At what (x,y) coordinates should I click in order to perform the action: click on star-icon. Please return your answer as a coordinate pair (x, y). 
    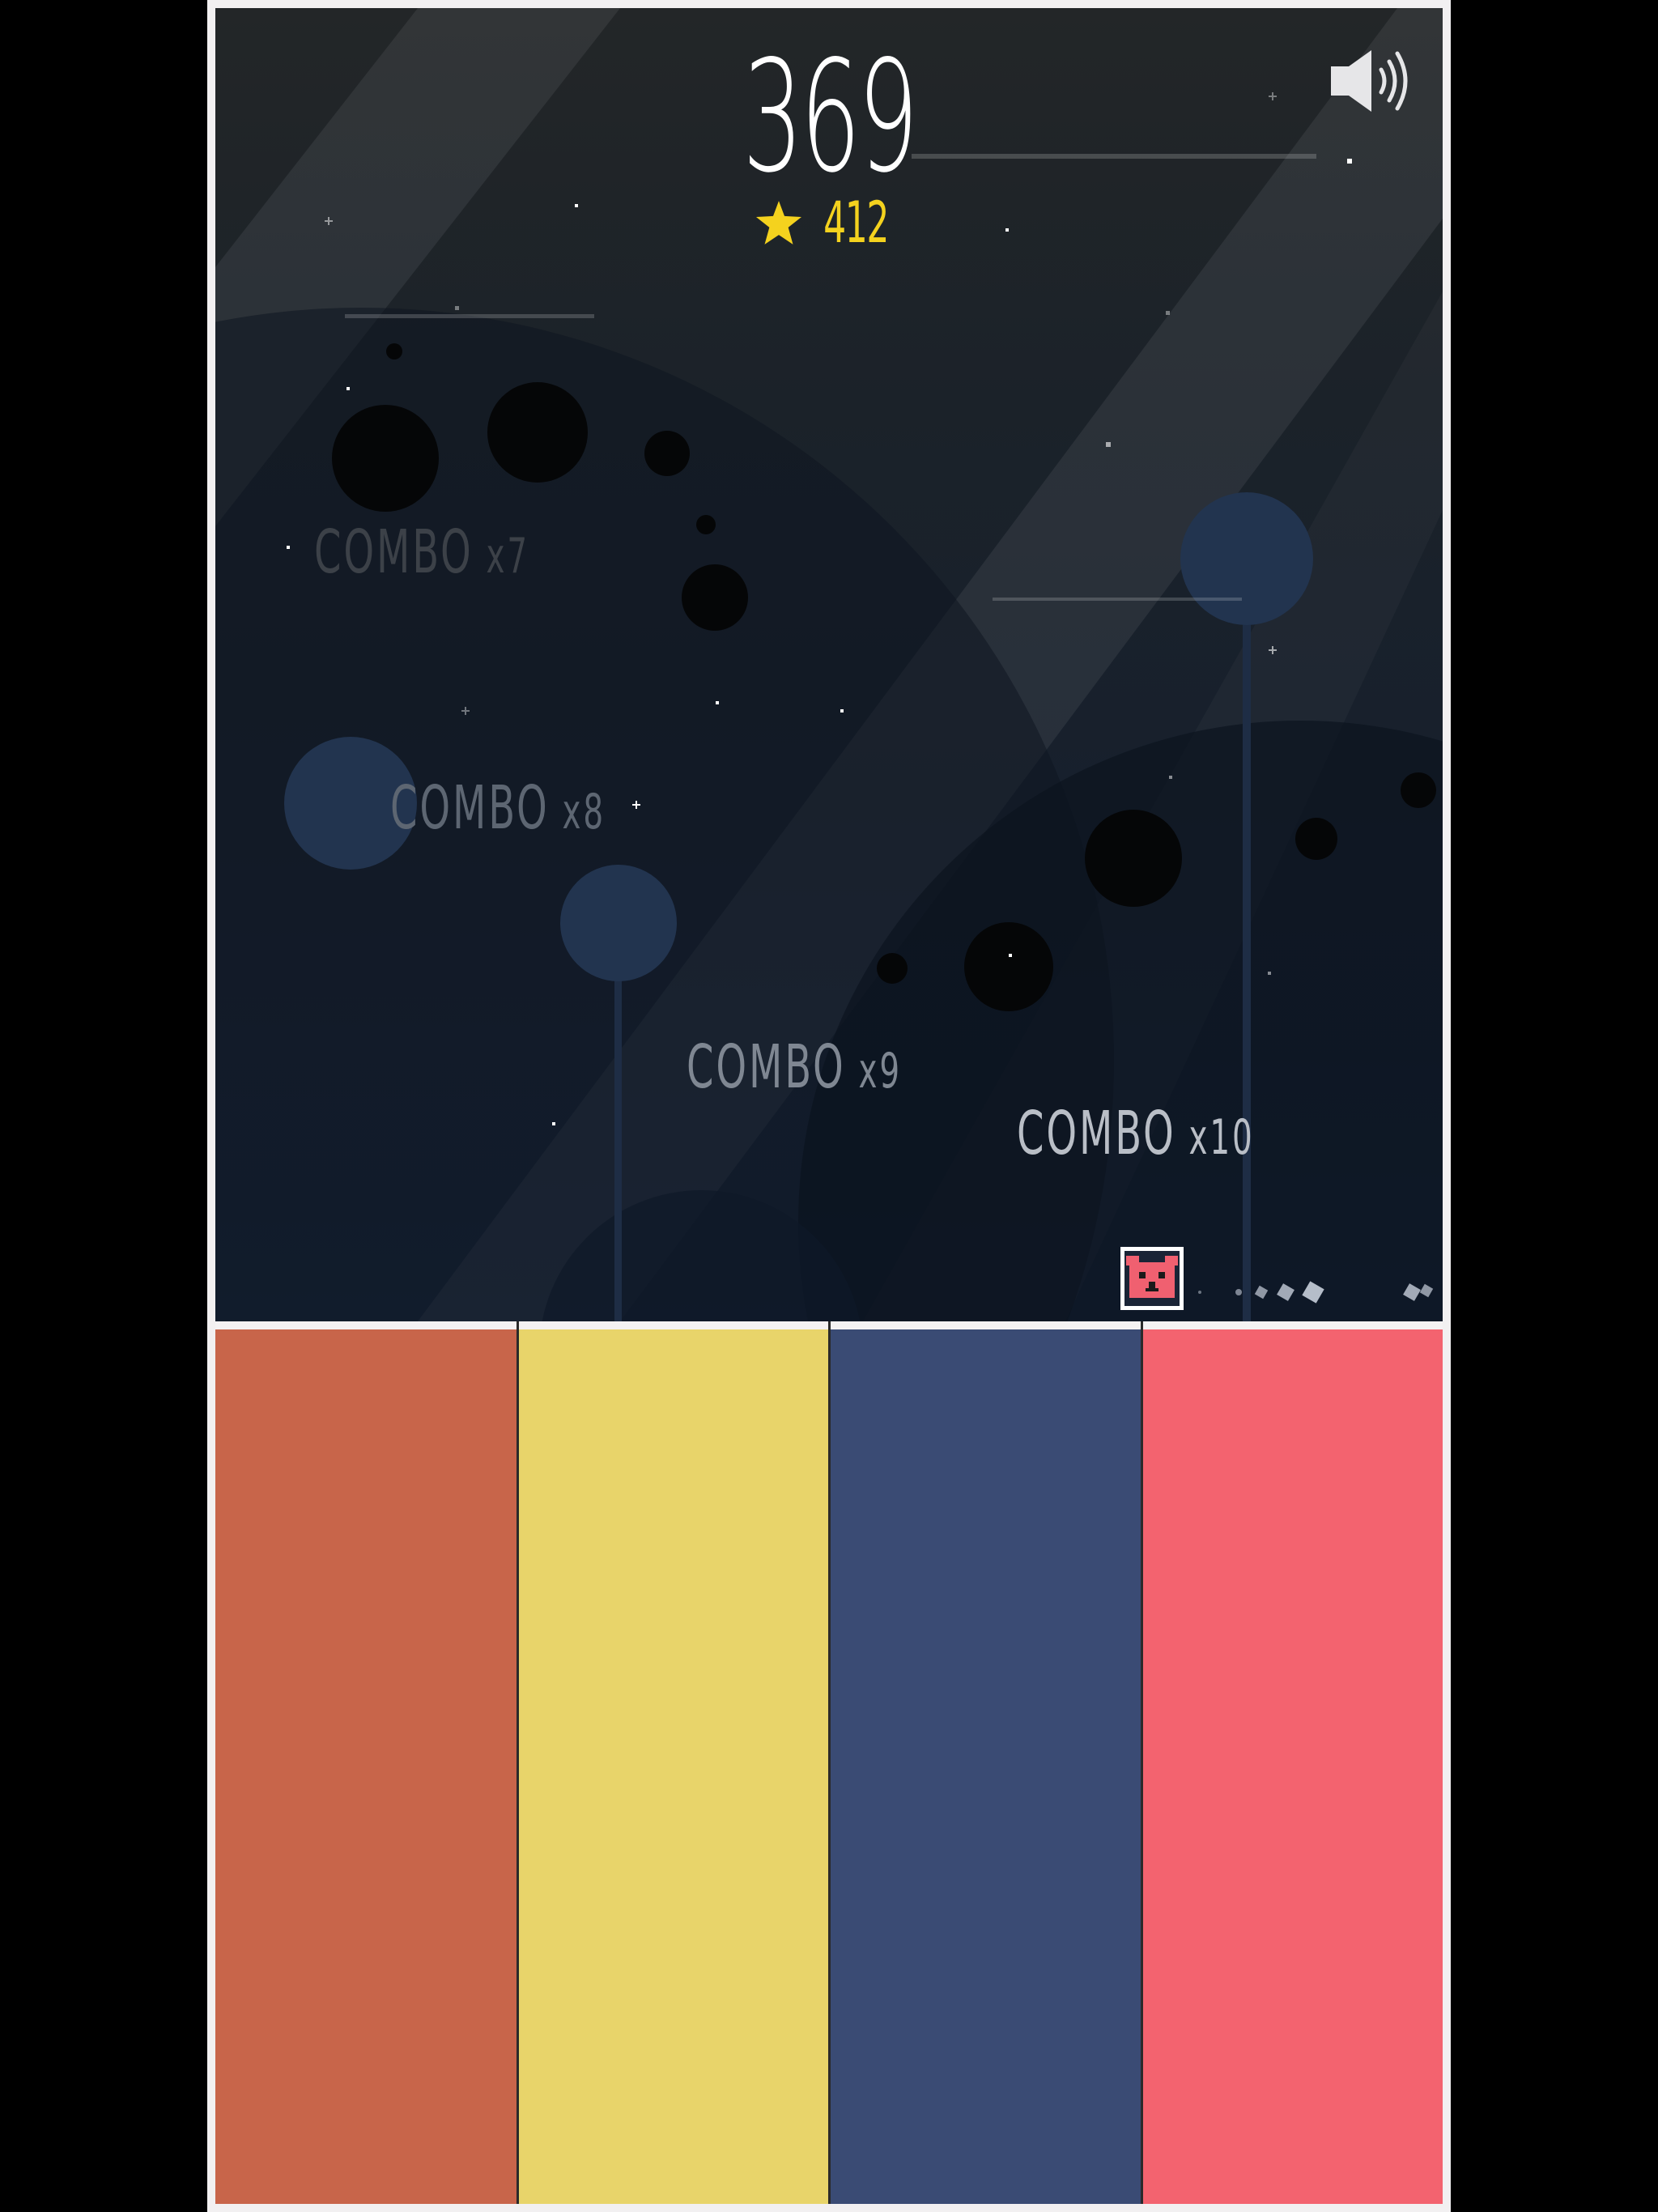
    Looking at the image, I should click on (778, 223).